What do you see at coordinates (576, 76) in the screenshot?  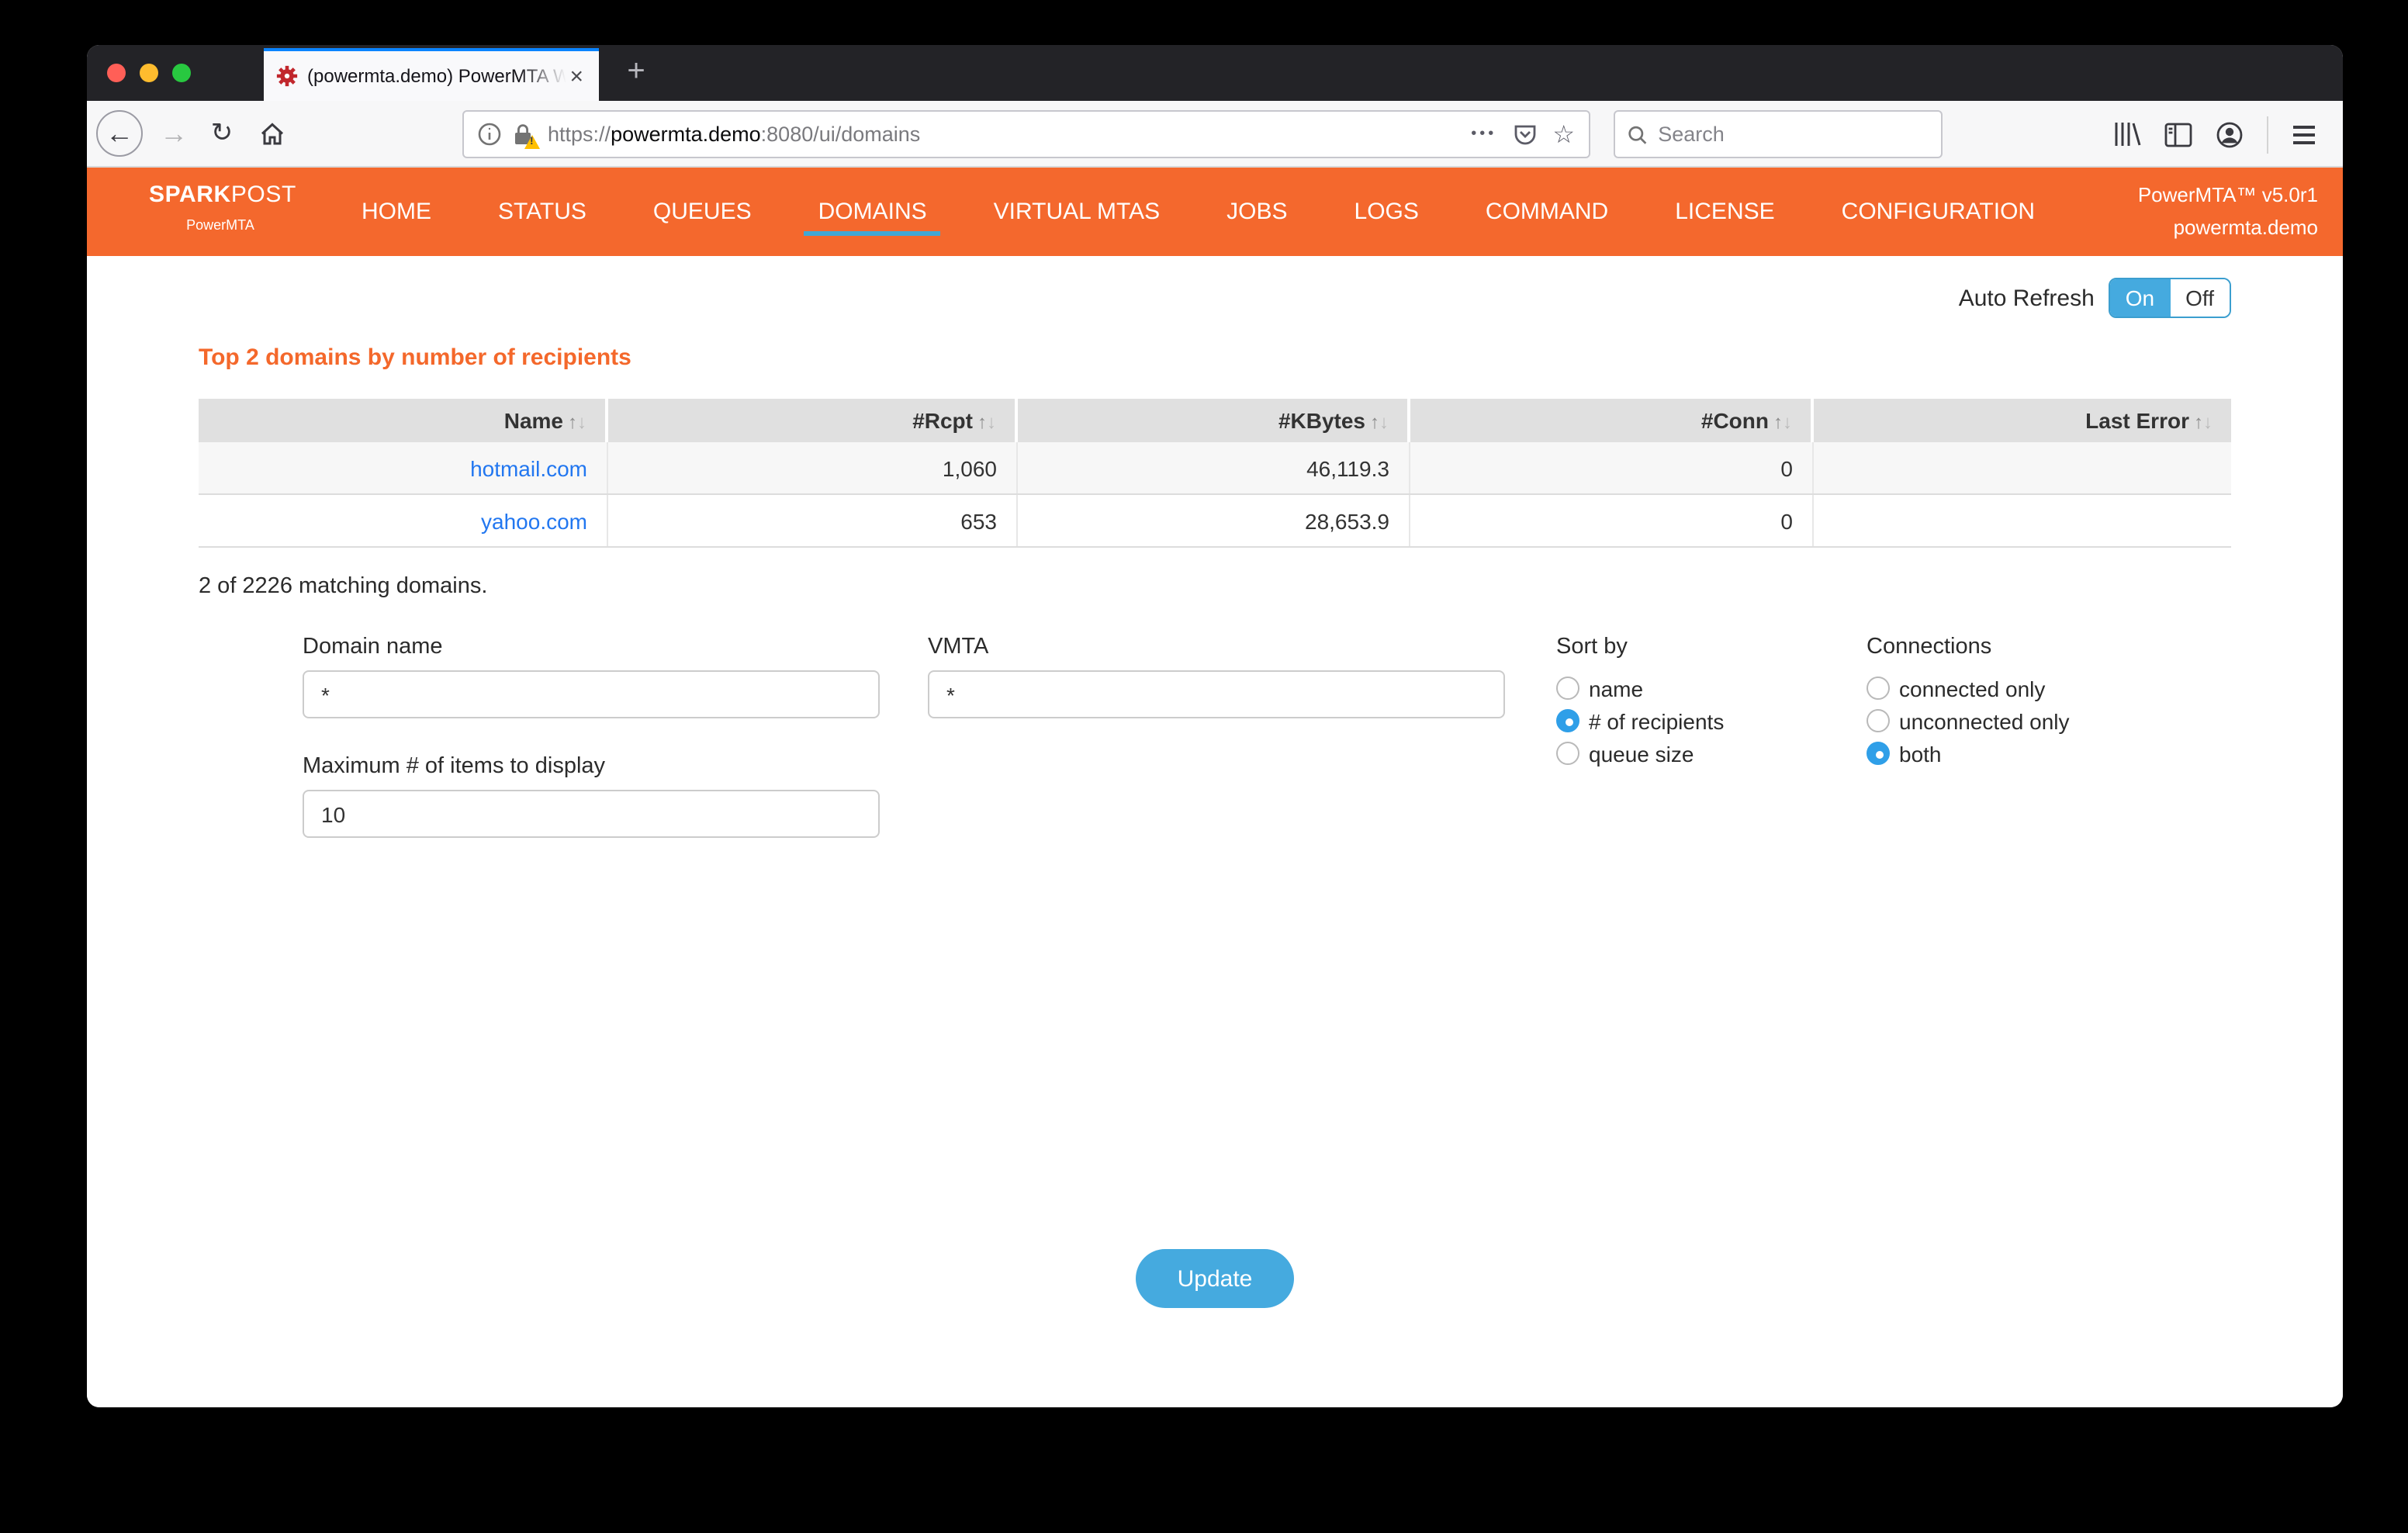 I see `tab-close-icon: ×` at bounding box center [576, 76].